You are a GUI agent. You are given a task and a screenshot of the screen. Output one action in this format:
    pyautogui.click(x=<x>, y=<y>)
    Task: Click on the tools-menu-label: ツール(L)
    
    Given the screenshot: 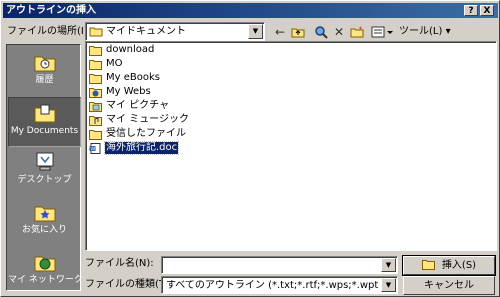 What is the action you would take?
    pyautogui.click(x=421, y=31)
    